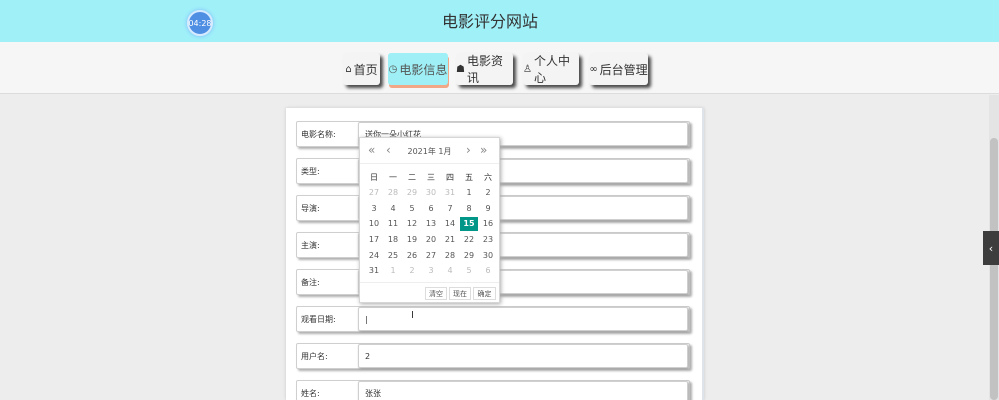  I want to click on chevron-left-icon: ‹, so click(991, 248).